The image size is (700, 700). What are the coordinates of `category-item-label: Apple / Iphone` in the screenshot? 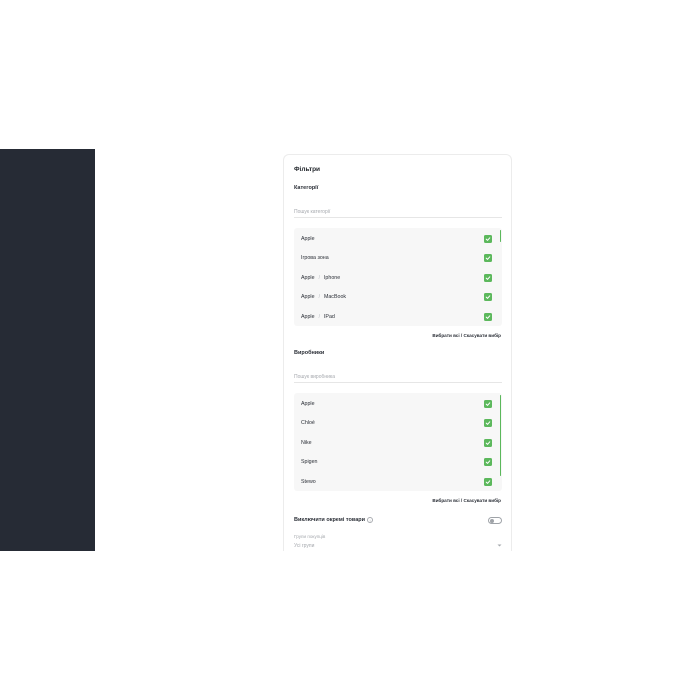 It's located at (320, 278).